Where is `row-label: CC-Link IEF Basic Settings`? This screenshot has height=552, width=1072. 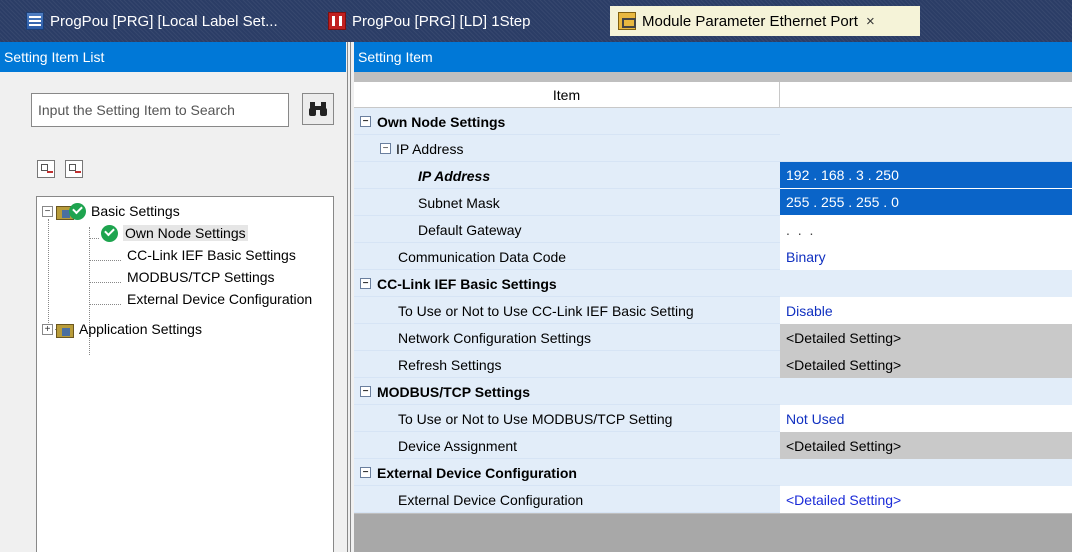
row-label: CC-Link IEF Basic Settings is located at coordinates (467, 283).